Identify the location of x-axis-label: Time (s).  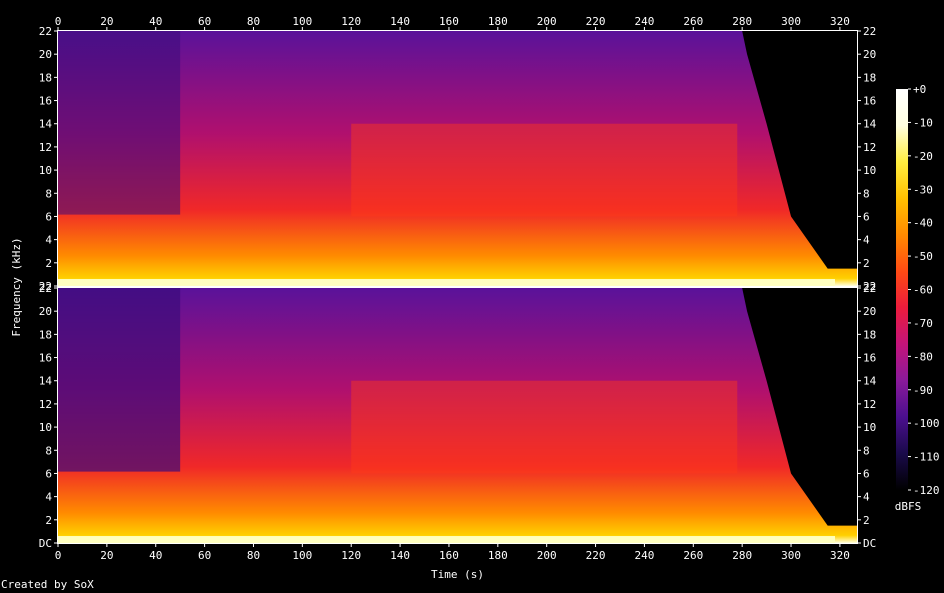
(457, 574).